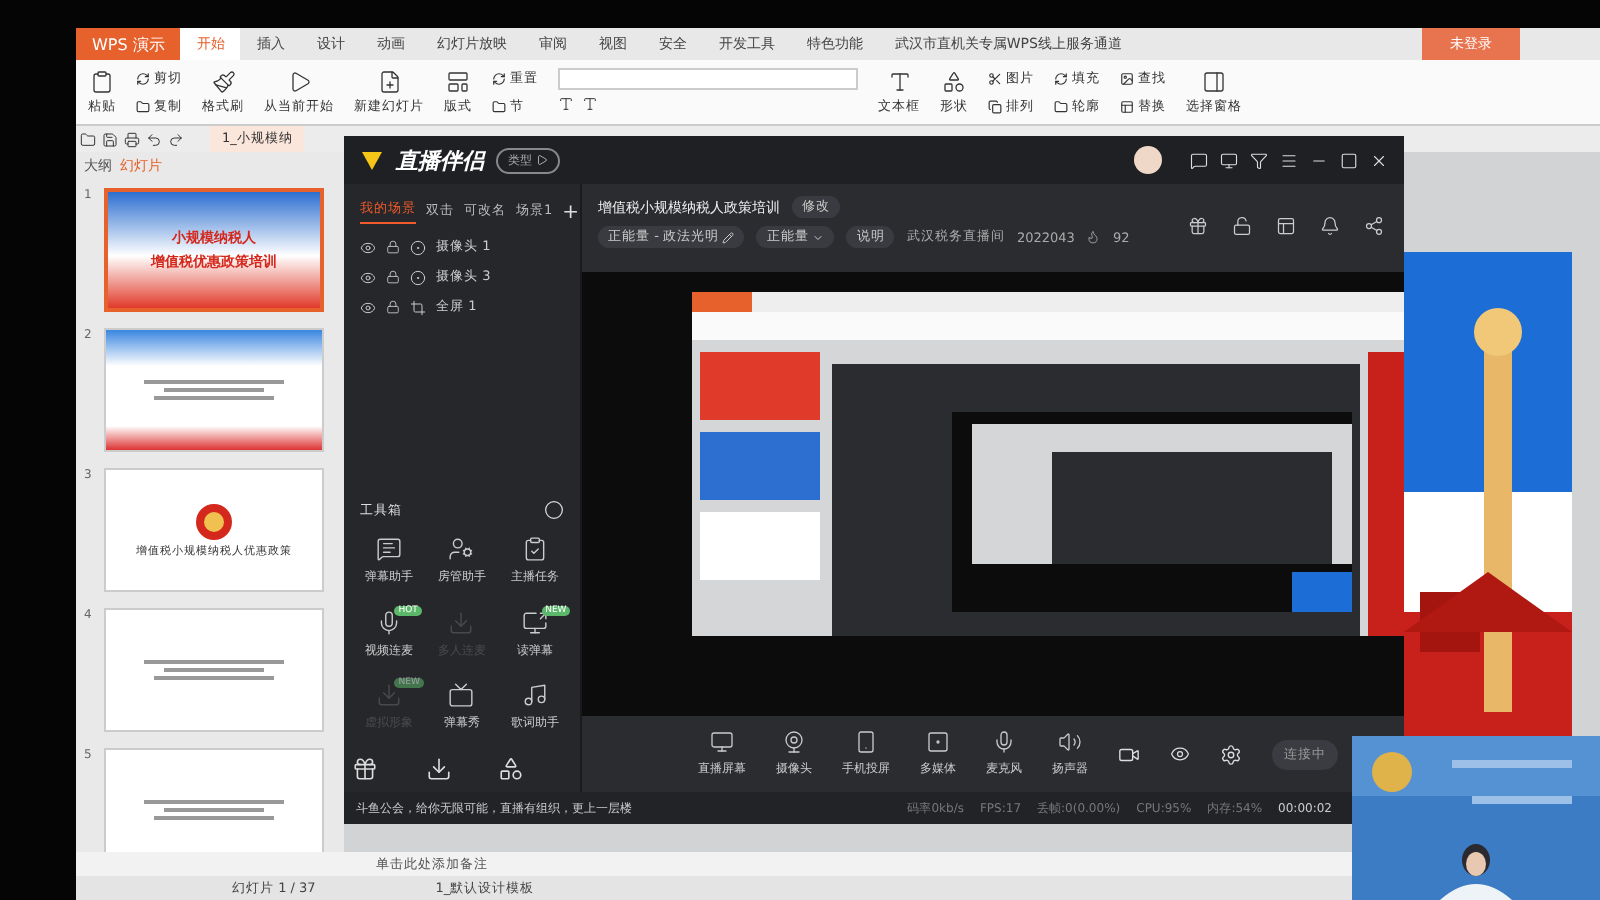 The height and width of the screenshot is (900, 1600). I want to click on text-color-icon, so click(590, 104).